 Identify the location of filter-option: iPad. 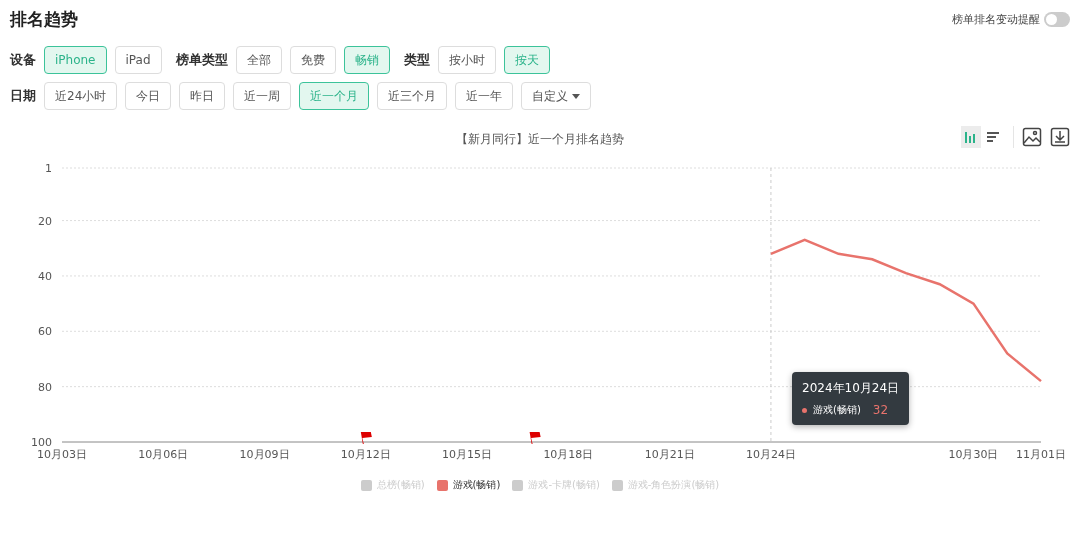
(138, 60).